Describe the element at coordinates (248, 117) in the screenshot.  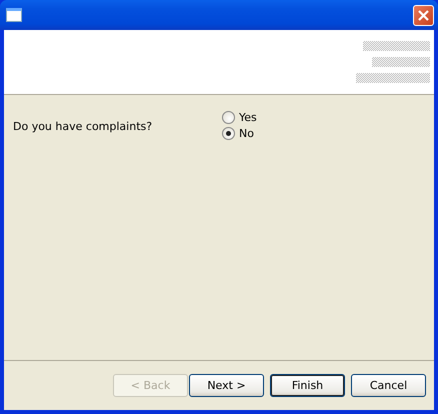
I see `radio-label: Yes` at that location.